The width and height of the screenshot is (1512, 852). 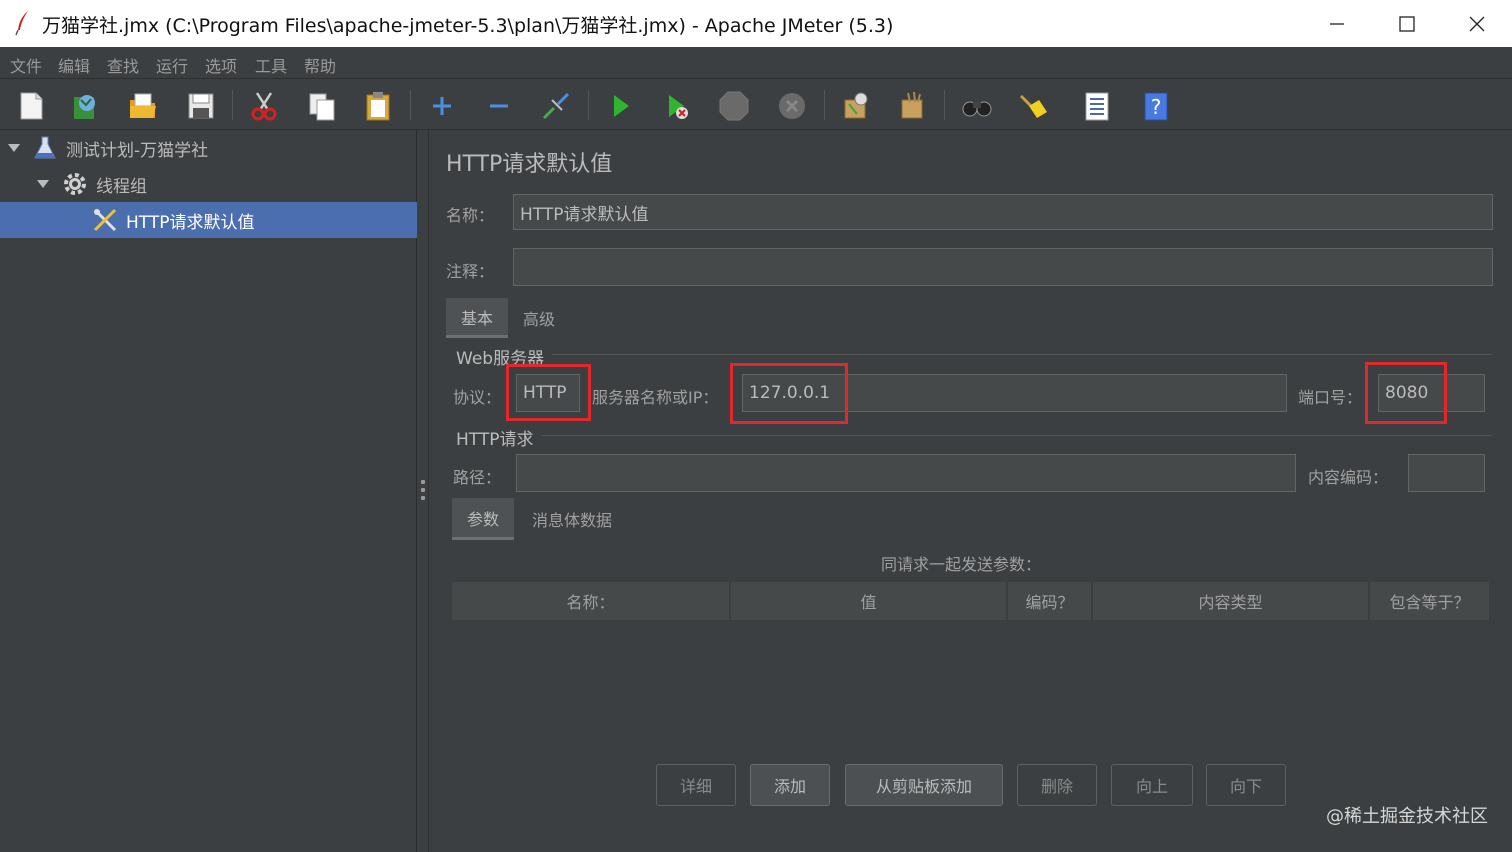 What do you see at coordinates (1406, 393) in the screenshot?
I see `port-highlight` at bounding box center [1406, 393].